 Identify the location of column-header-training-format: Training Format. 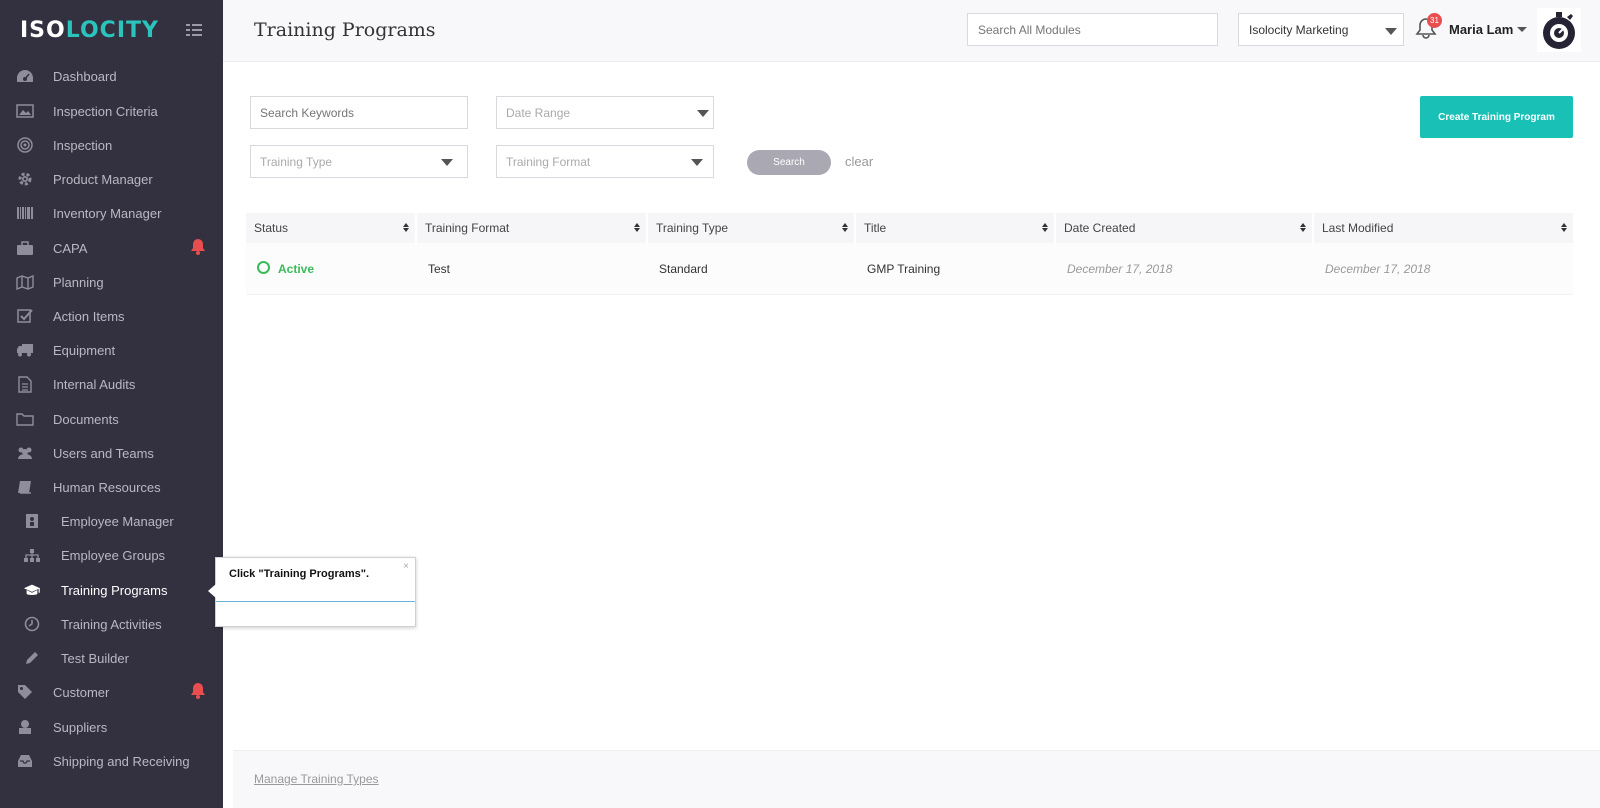
(532, 228).